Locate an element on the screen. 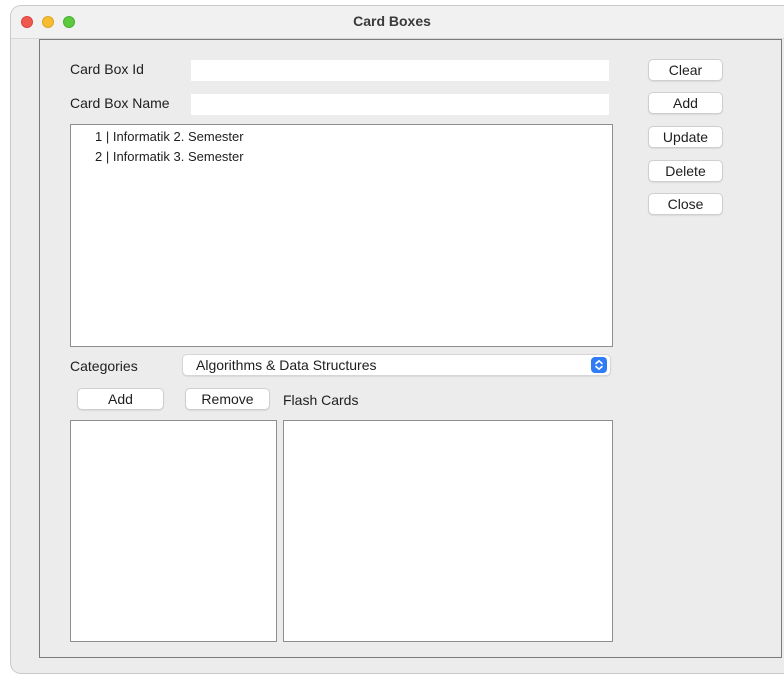  card-box-id-field is located at coordinates (400, 70).